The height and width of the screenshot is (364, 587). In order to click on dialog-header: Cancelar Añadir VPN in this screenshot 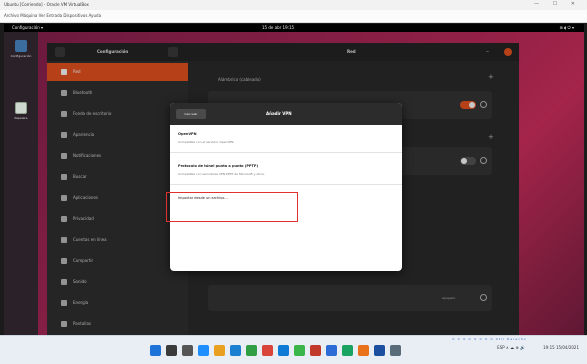, I will do `click(286, 114)`.